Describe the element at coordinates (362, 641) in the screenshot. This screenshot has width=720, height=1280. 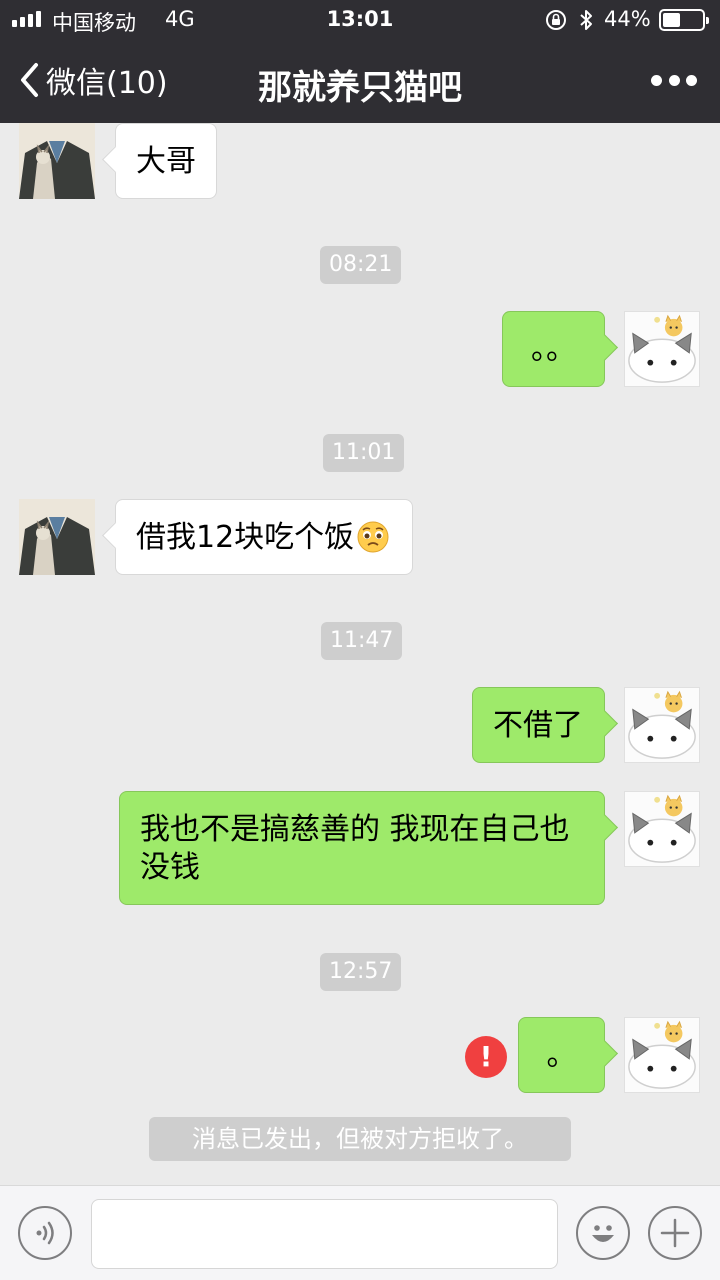
I see `timestamp: 11:47` at that location.